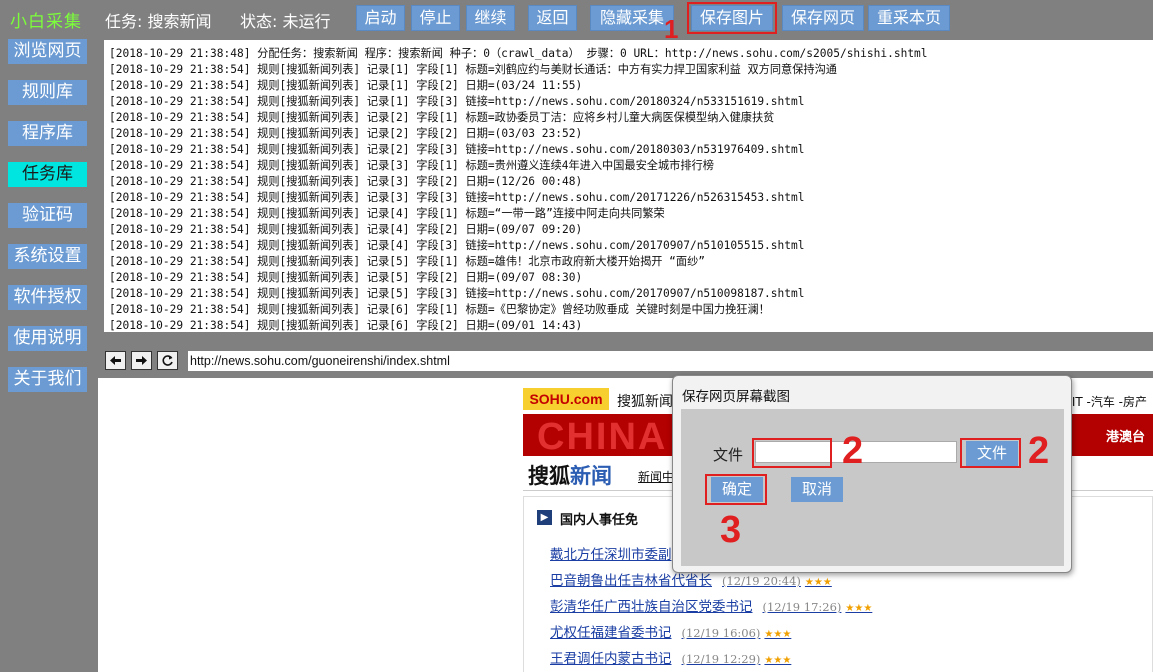 The height and width of the screenshot is (672, 1153). I want to click on cancel-button: 取消, so click(817, 489).